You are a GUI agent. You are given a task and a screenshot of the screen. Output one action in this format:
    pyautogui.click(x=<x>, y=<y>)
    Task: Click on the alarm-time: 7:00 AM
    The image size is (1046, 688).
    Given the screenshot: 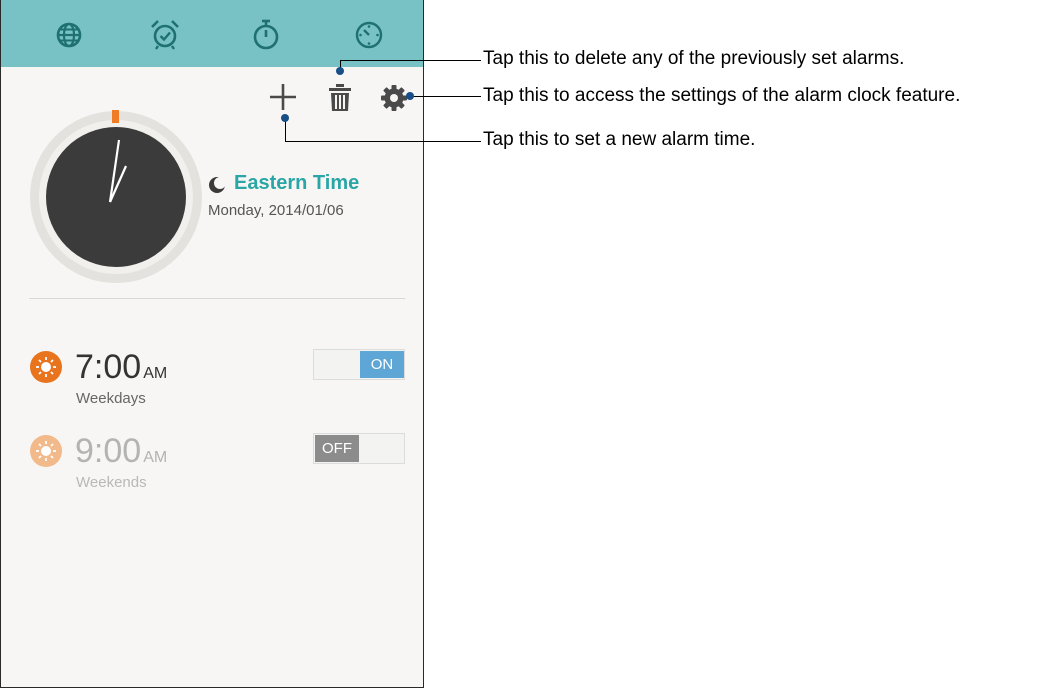 What is the action you would take?
    pyautogui.click(x=121, y=367)
    